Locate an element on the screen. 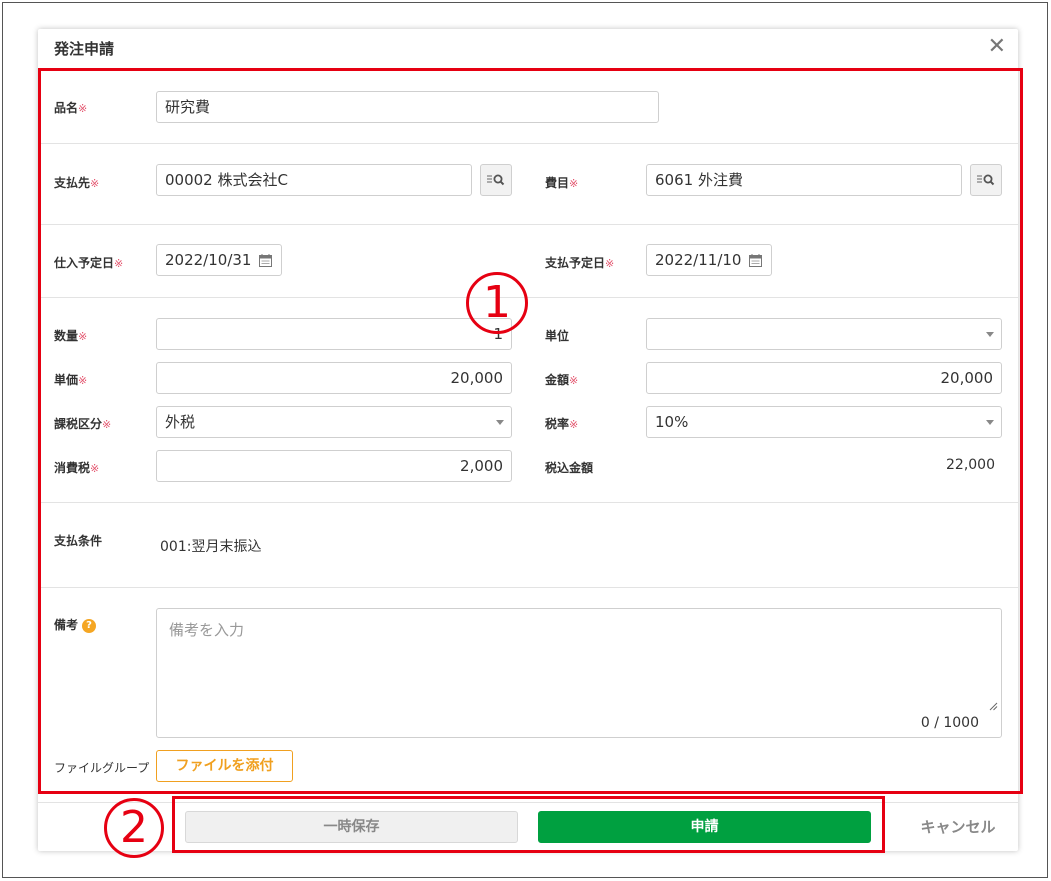 Image resolution: width=1051 pixels, height=881 pixels. payment-date-label-text: 支払予定日 is located at coordinates (575, 263).